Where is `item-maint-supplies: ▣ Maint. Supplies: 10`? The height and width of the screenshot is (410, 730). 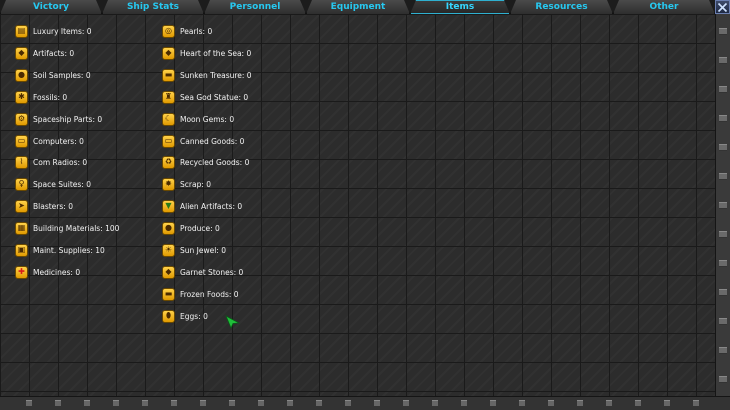
item-maint-supplies: ▣ Maint. Supplies: 10 is located at coordinates (60, 250).